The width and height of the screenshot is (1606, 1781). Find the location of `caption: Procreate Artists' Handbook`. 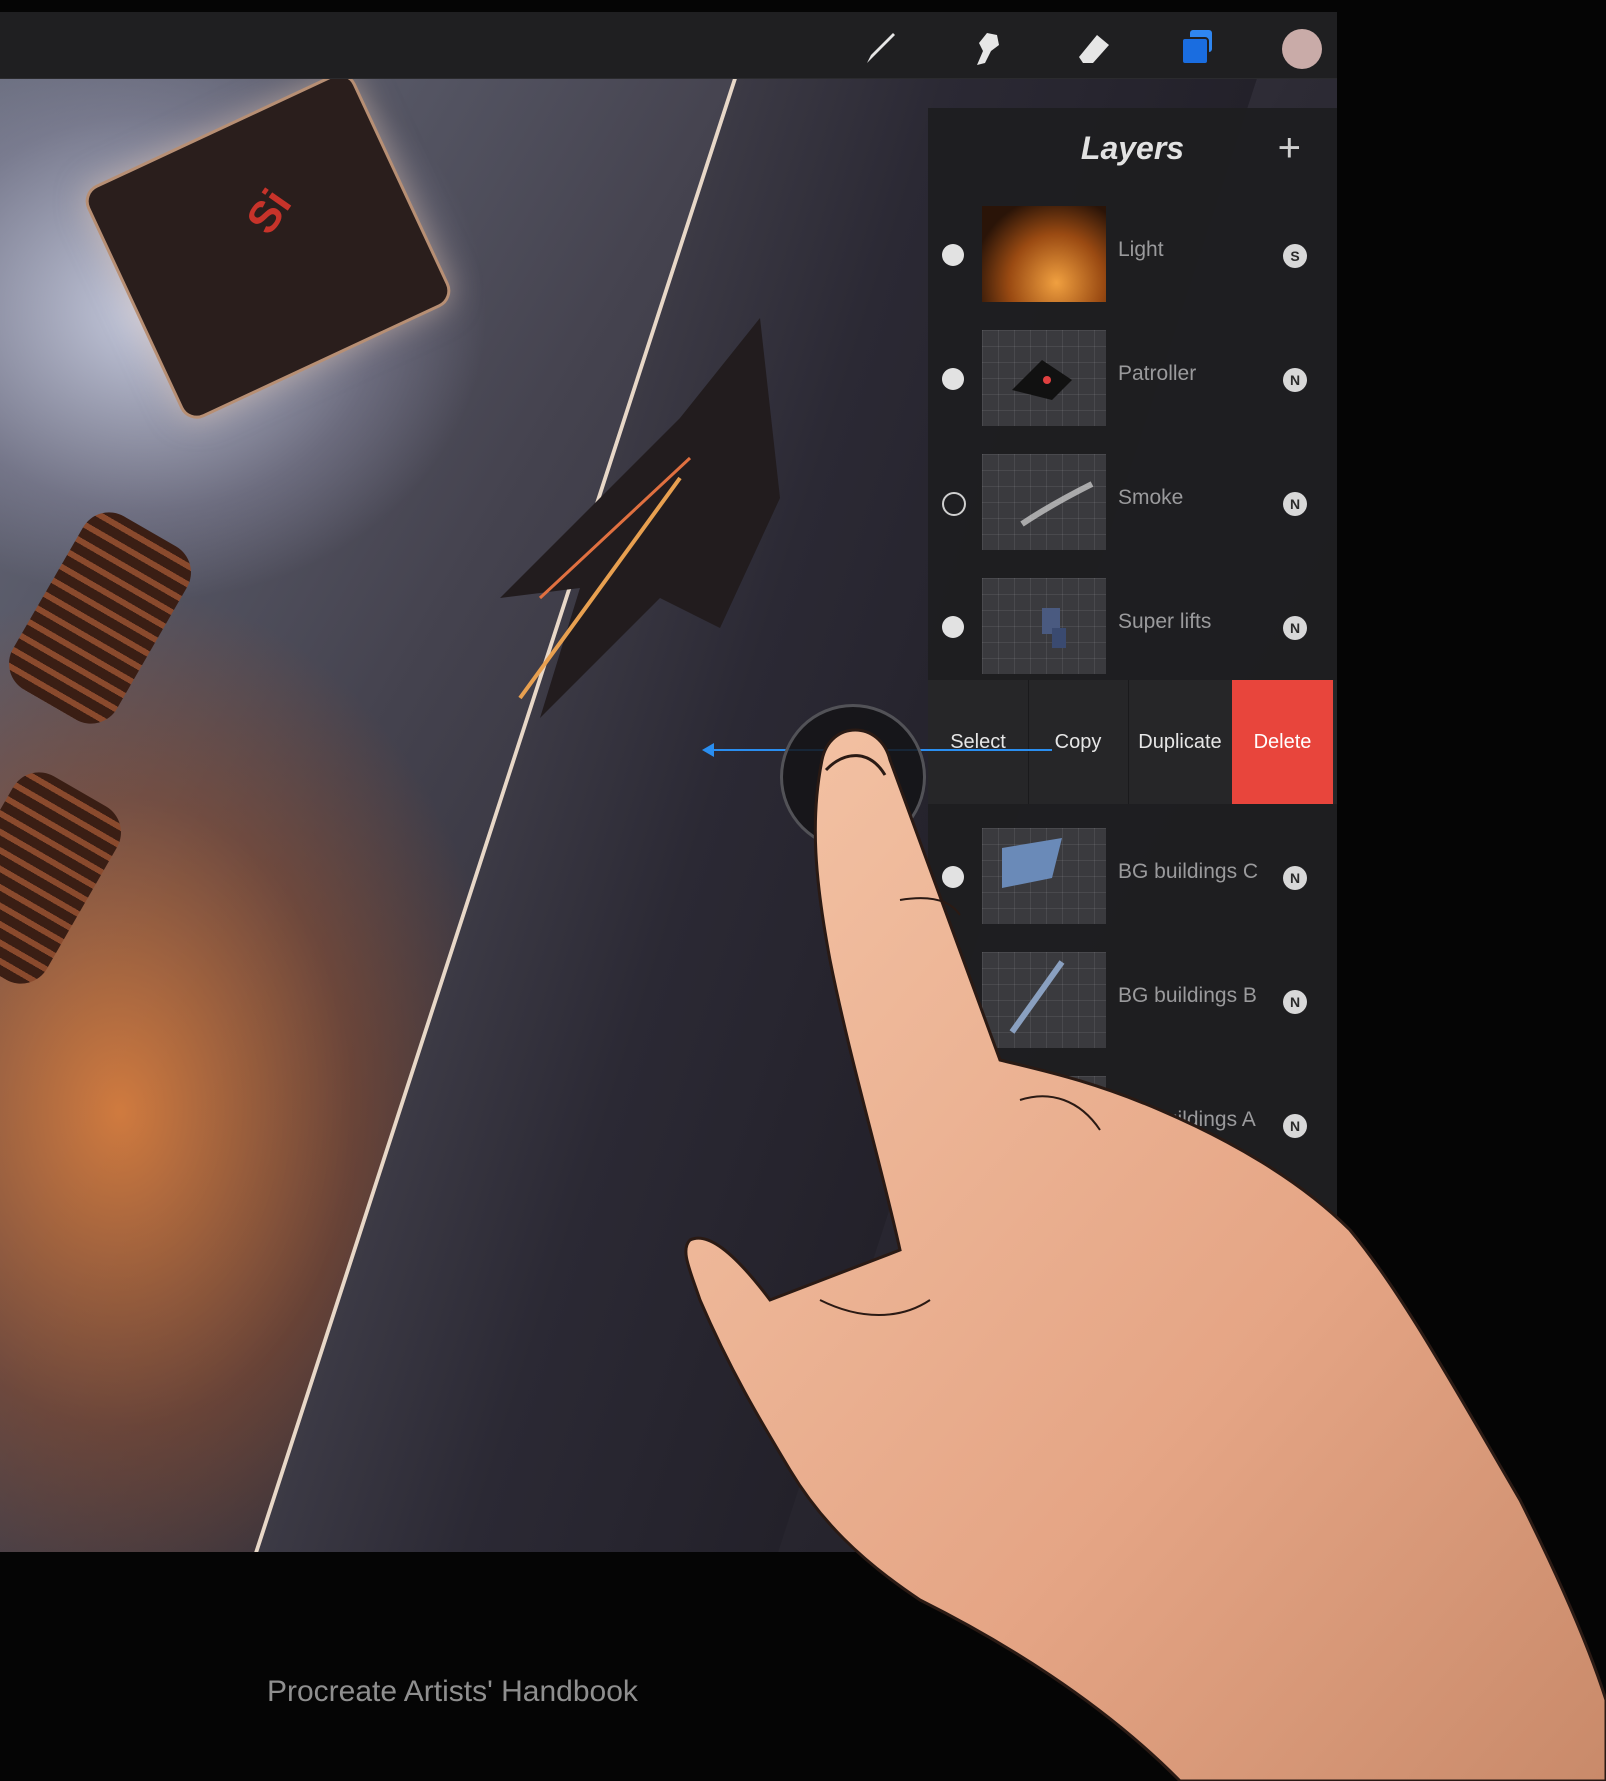

caption: Procreate Artists' Handbook is located at coordinates (452, 1691).